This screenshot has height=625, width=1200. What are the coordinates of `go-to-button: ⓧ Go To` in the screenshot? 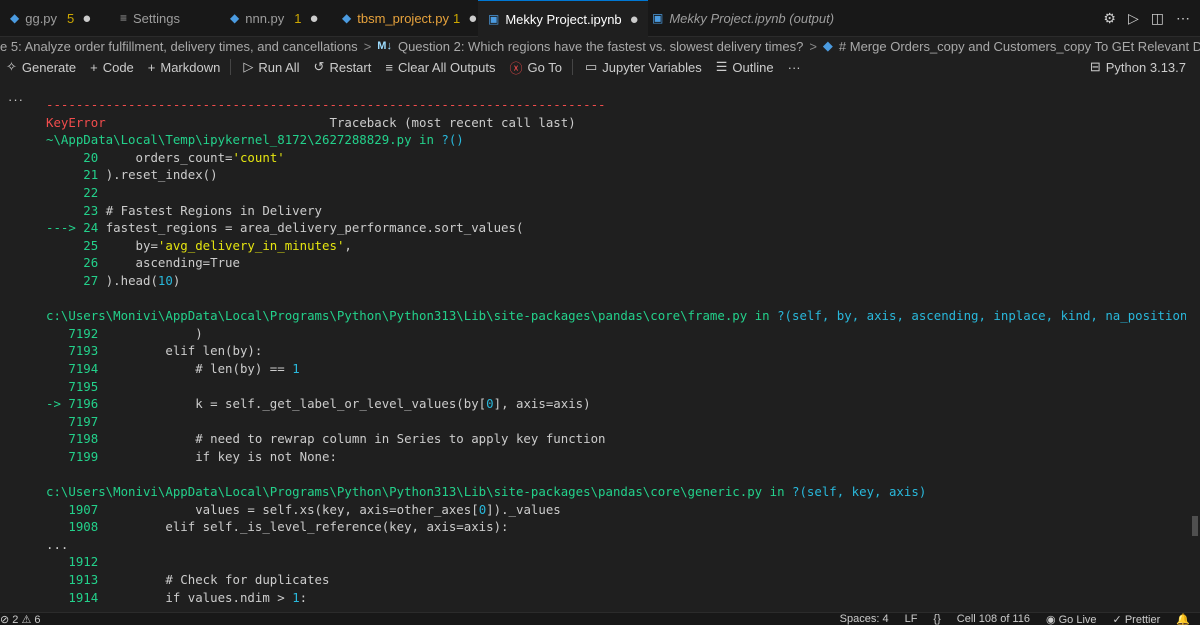 It's located at (536, 67).